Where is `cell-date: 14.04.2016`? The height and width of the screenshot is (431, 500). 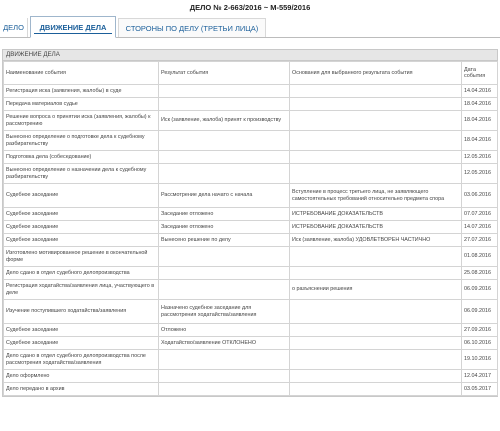 cell-date: 14.04.2016 is located at coordinates (479, 91).